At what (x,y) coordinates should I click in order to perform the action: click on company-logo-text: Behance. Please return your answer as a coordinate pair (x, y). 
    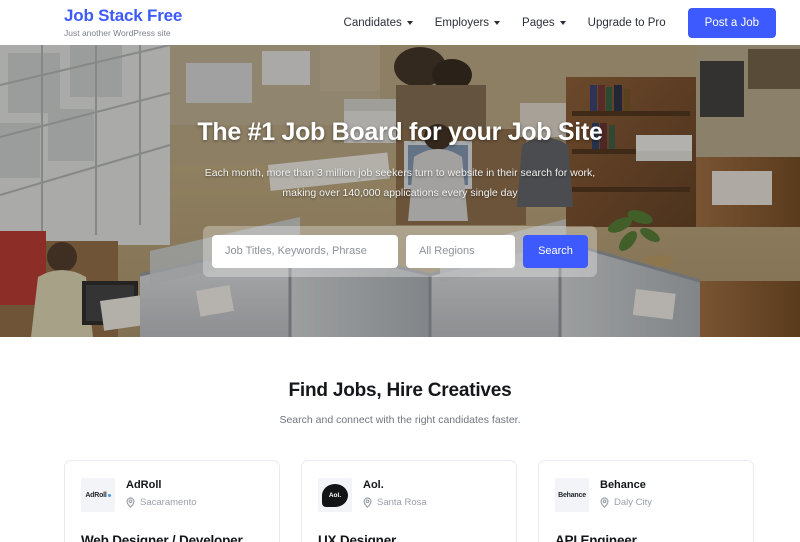
    Looking at the image, I should click on (572, 495).